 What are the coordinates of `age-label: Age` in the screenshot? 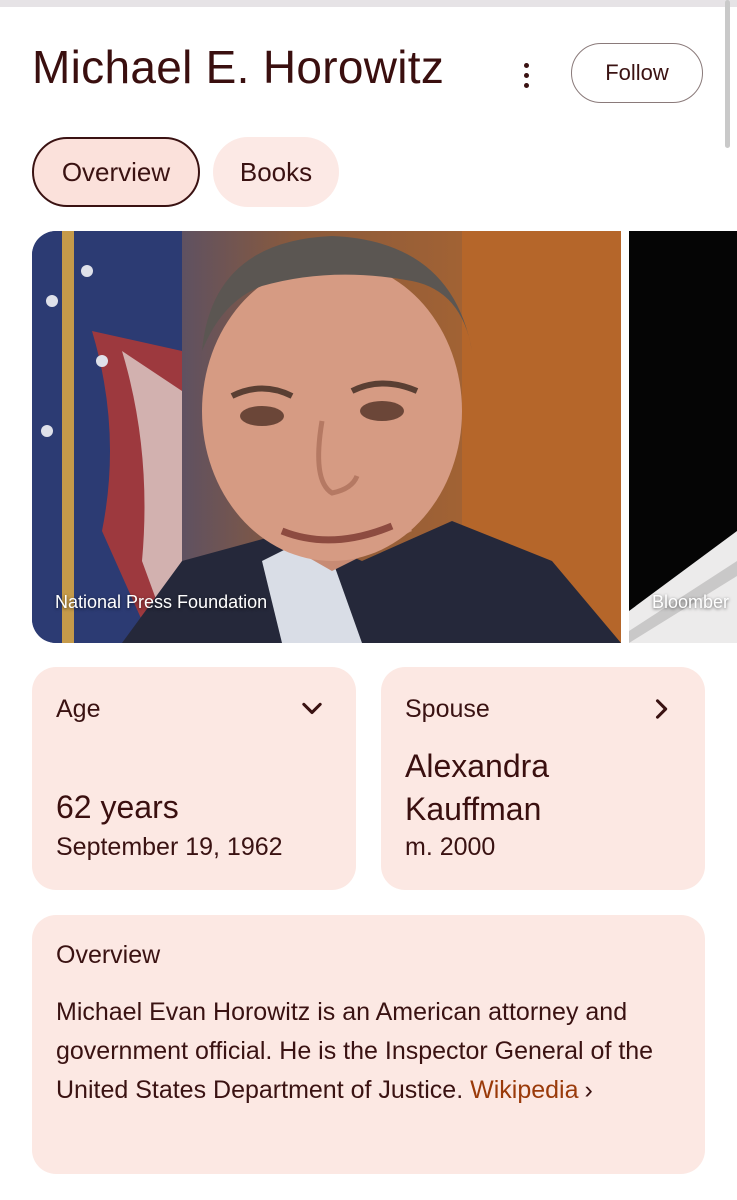 It's located at (78, 709).